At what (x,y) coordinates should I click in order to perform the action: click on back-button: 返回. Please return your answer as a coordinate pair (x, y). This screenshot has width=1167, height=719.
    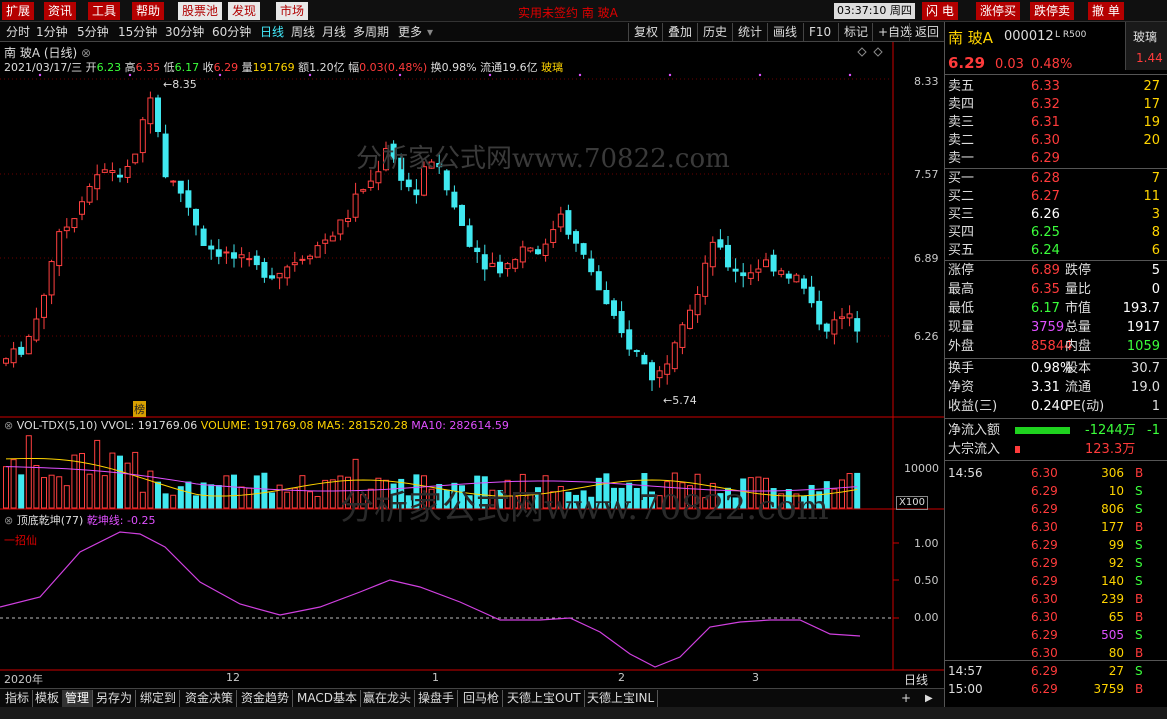
    Looking at the image, I should click on (926, 32).